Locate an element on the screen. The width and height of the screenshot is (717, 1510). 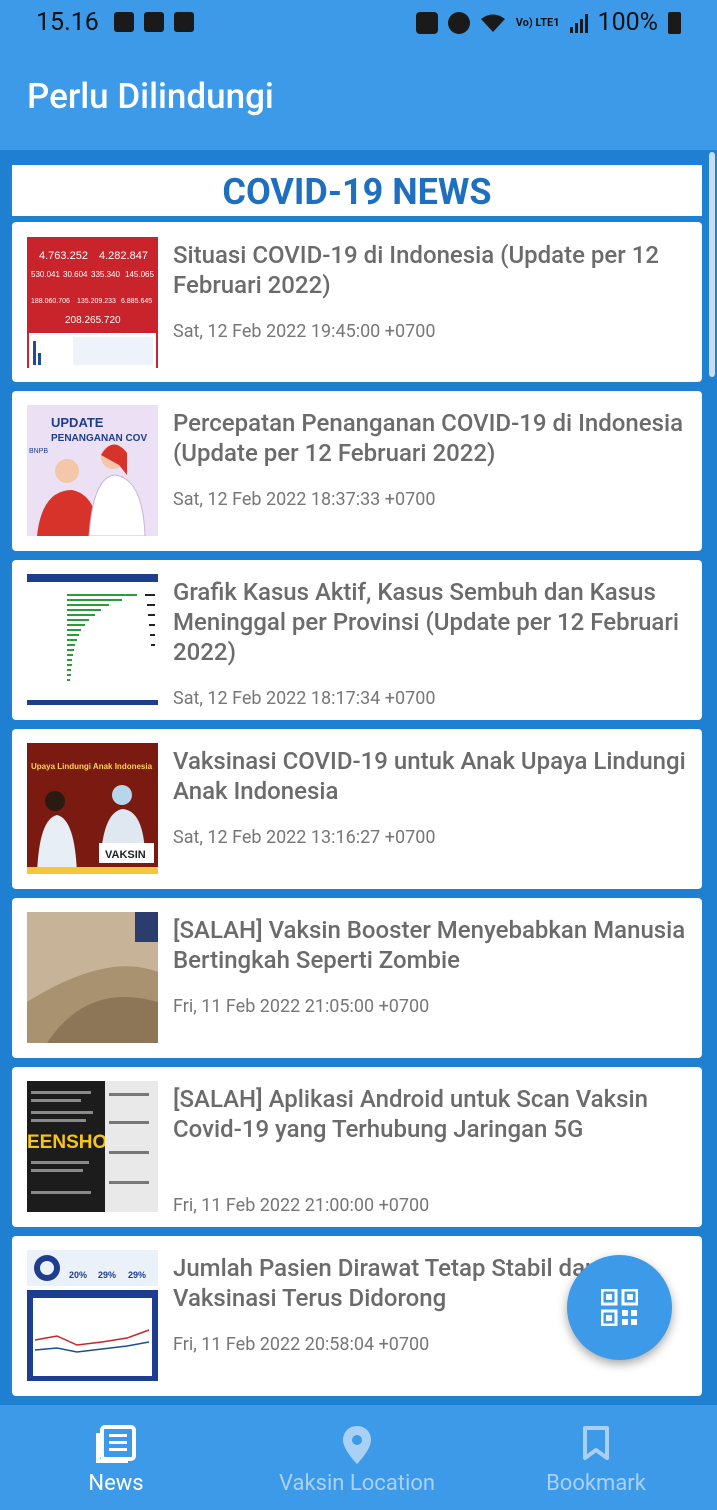
news-thumbnail: UPDATE PENANGANAN COV BNPB is located at coordinates (92, 470).